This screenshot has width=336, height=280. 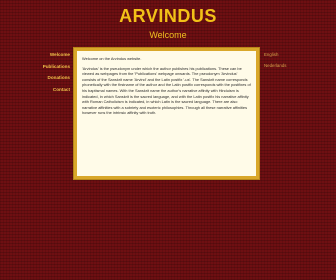 I want to click on language-switcher: English Nederlands, so click(x=275, y=63).